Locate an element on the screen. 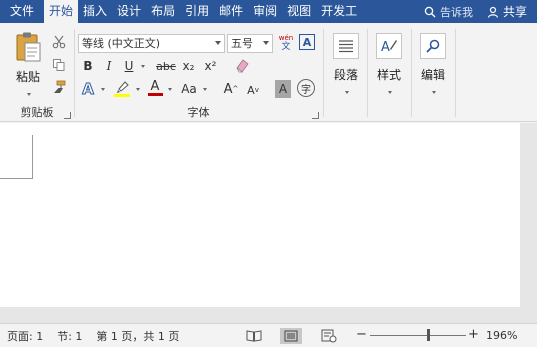  font-color-button: A is located at coordinates (155, 88).